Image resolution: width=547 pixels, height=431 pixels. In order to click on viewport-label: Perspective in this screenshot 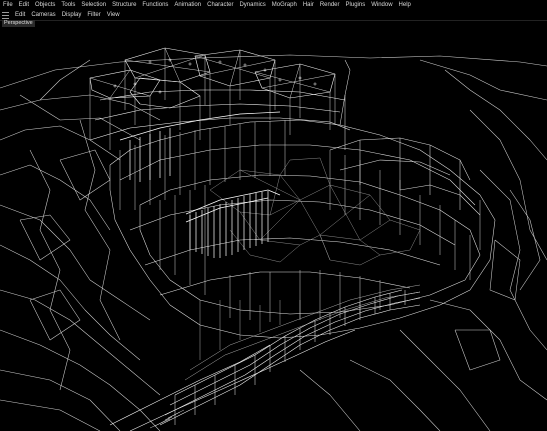, I will do `click(18, 23)`.